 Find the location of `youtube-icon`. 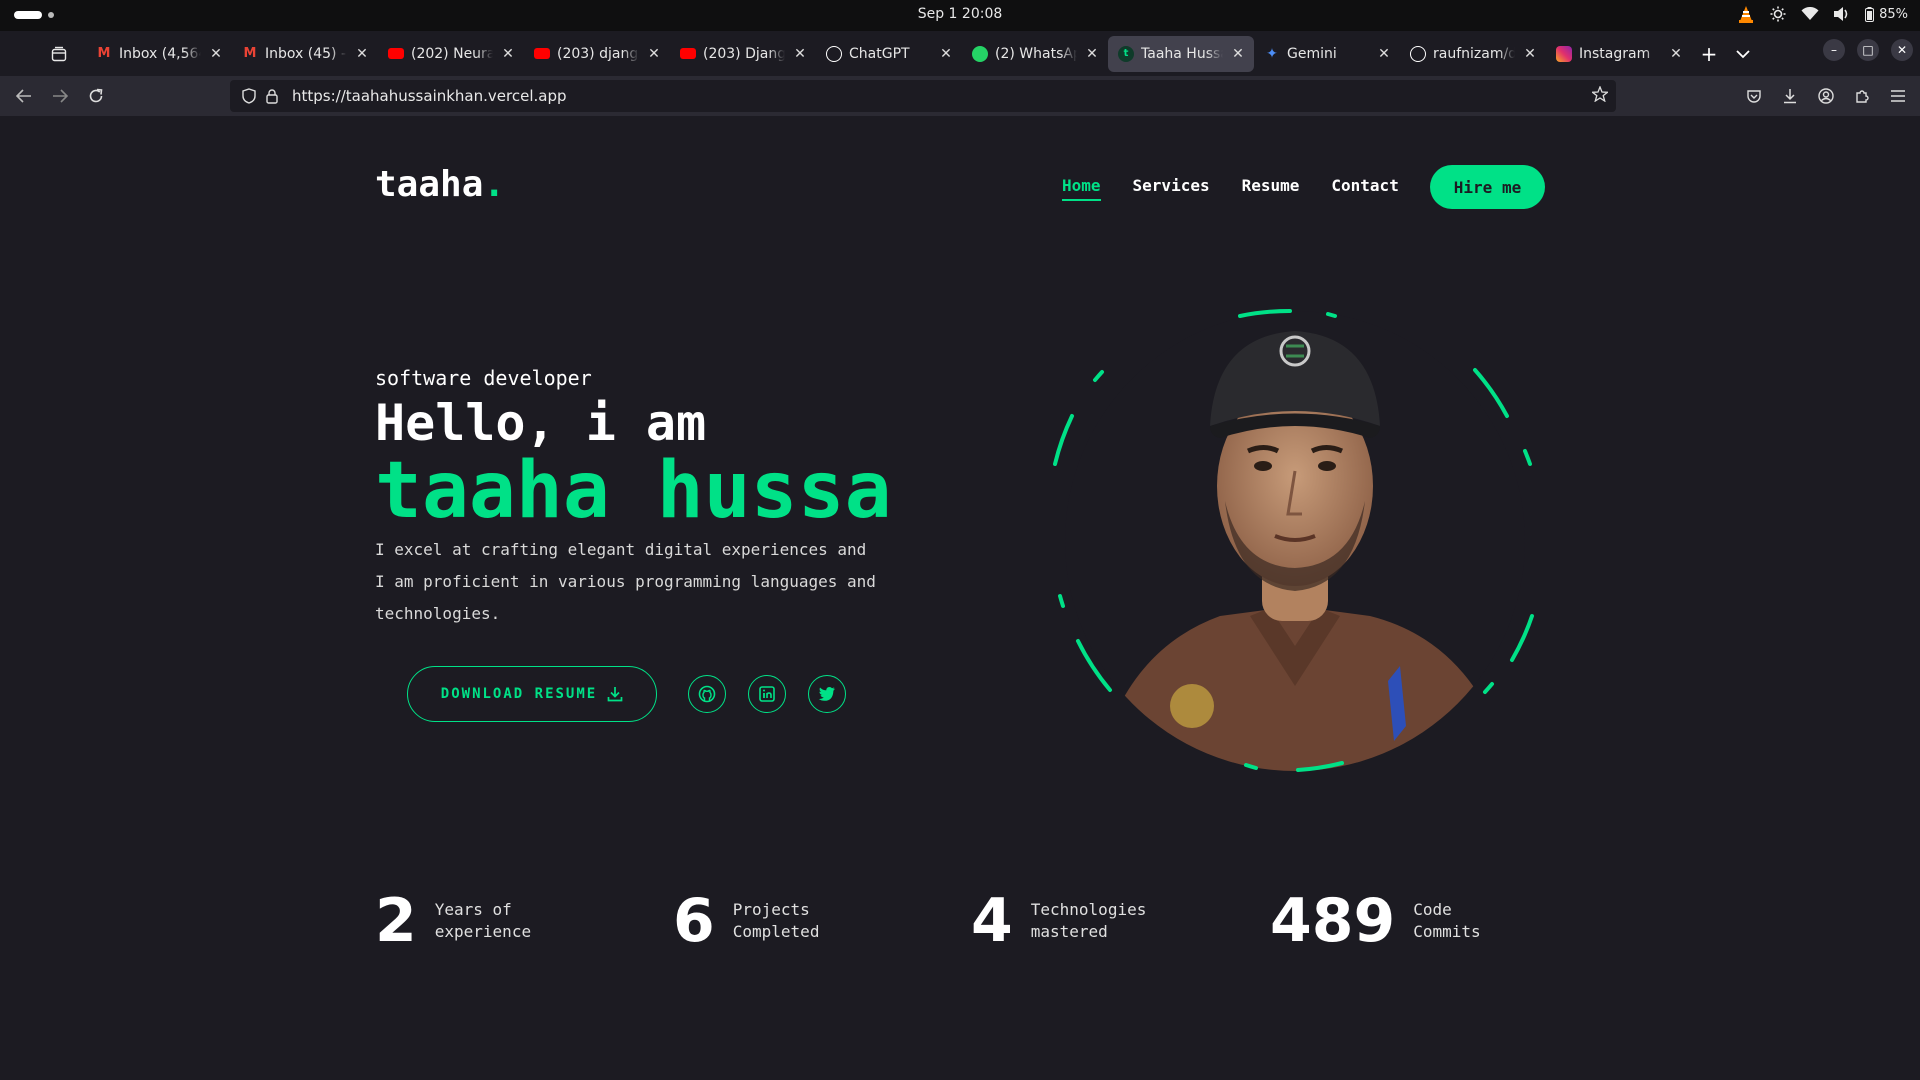

youtube-icon is located at coordinates (542, 53).